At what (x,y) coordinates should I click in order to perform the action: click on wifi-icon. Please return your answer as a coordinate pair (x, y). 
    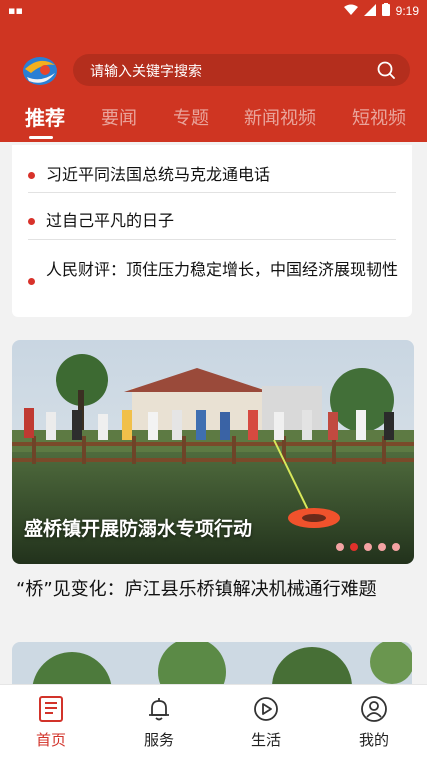
    Looking at the image, I should click on (350, 11).